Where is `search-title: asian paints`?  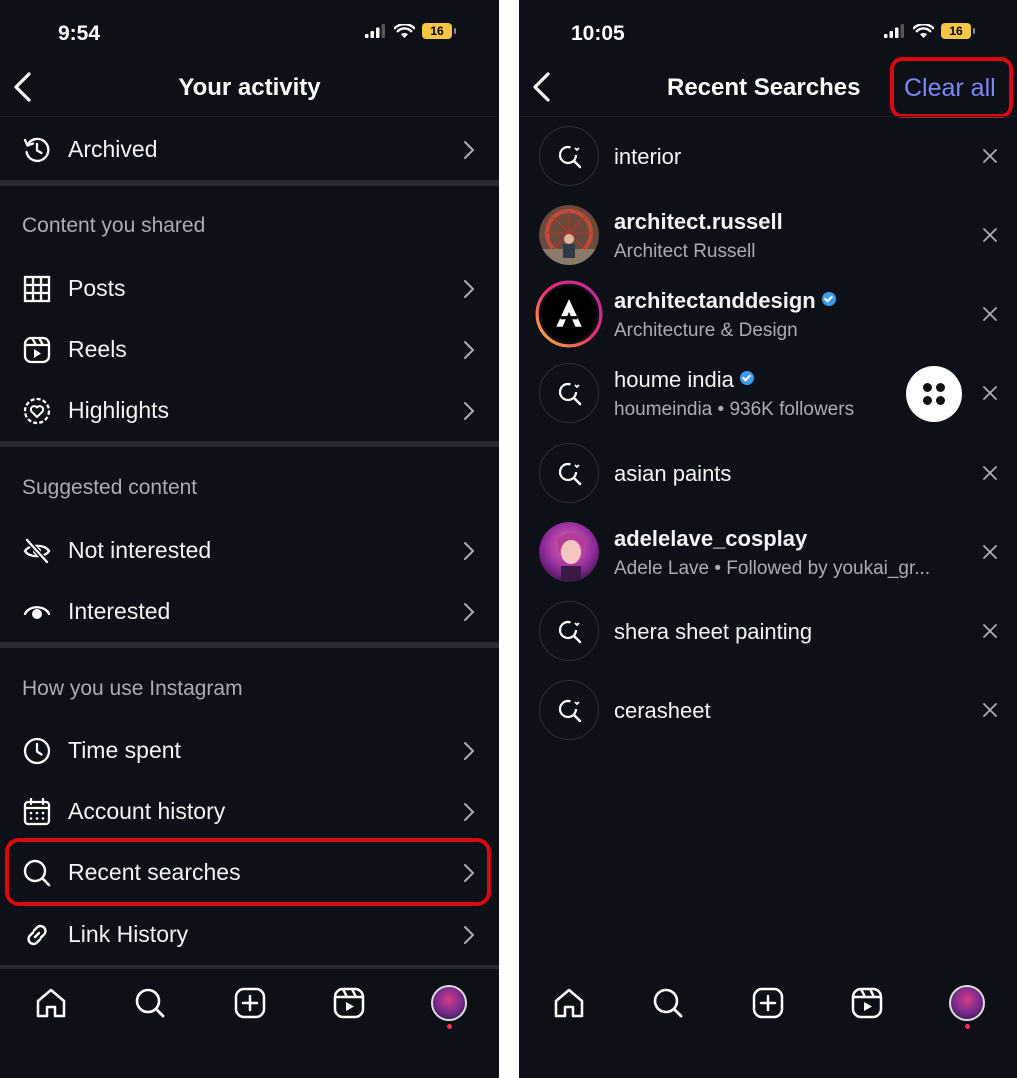 search-title: asian paints is located at coordinates (673, 473).